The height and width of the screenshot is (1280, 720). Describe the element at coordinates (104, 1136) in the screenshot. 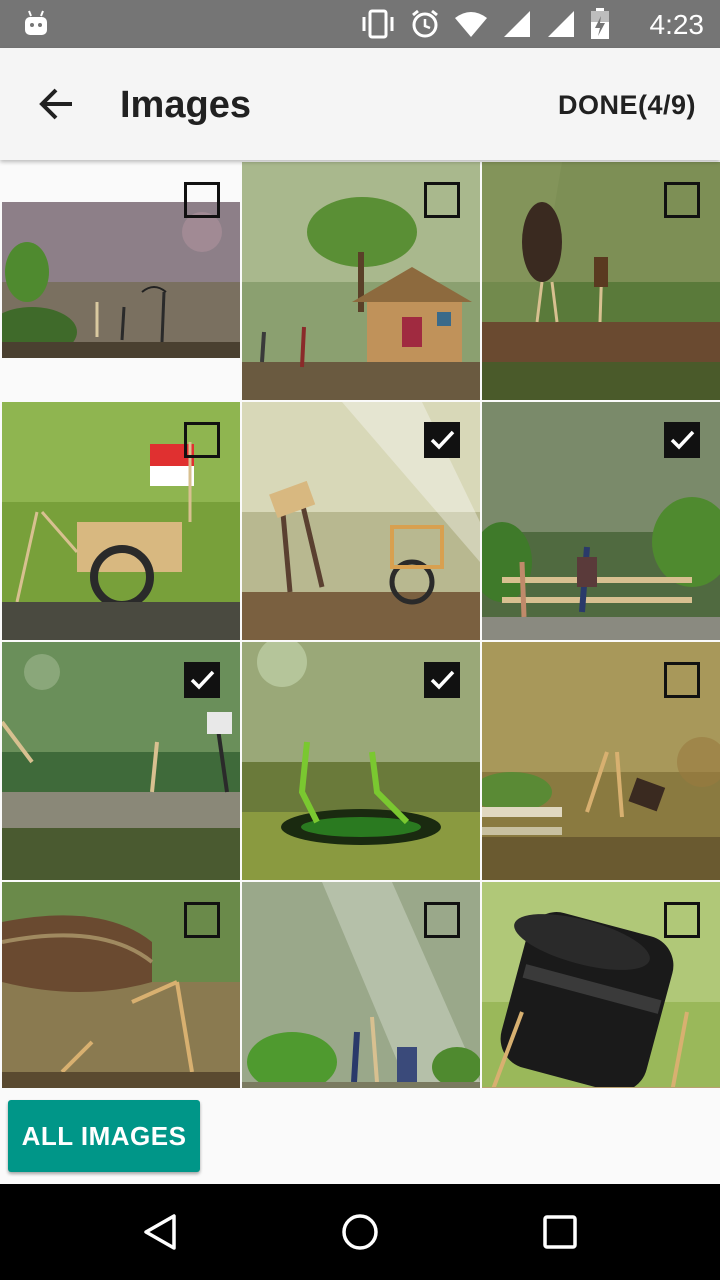

I see `all-images-button: ALL IMAGES` at that location.